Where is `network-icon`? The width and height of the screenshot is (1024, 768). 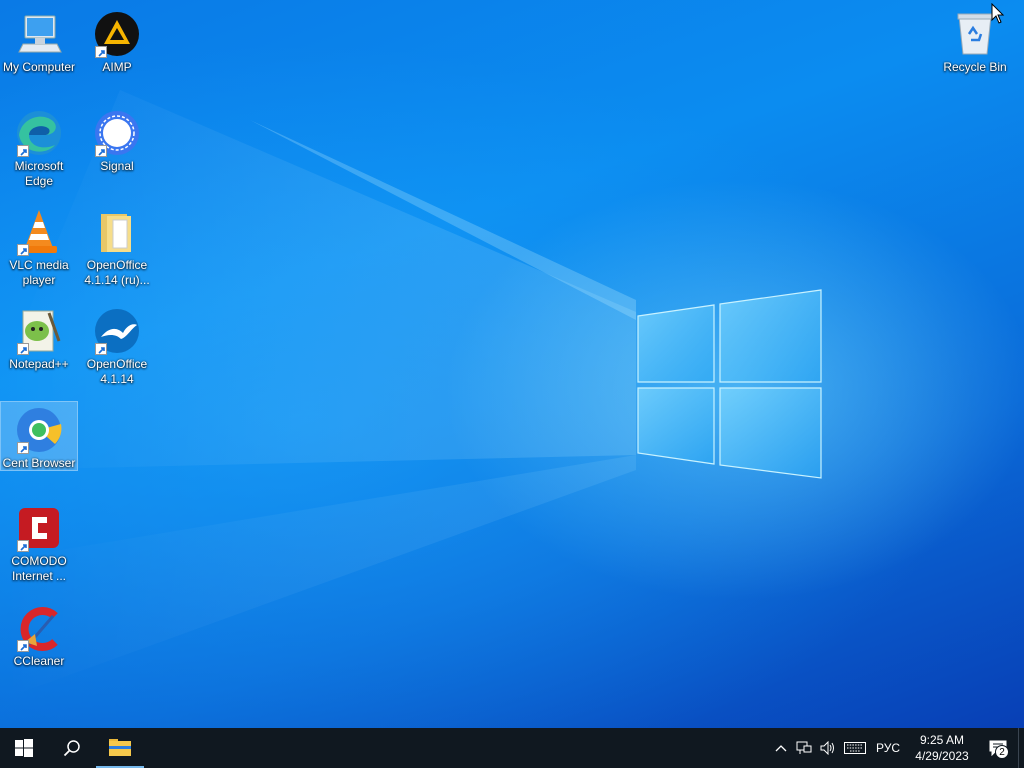
network-icon is located at coordinates (804, 747).